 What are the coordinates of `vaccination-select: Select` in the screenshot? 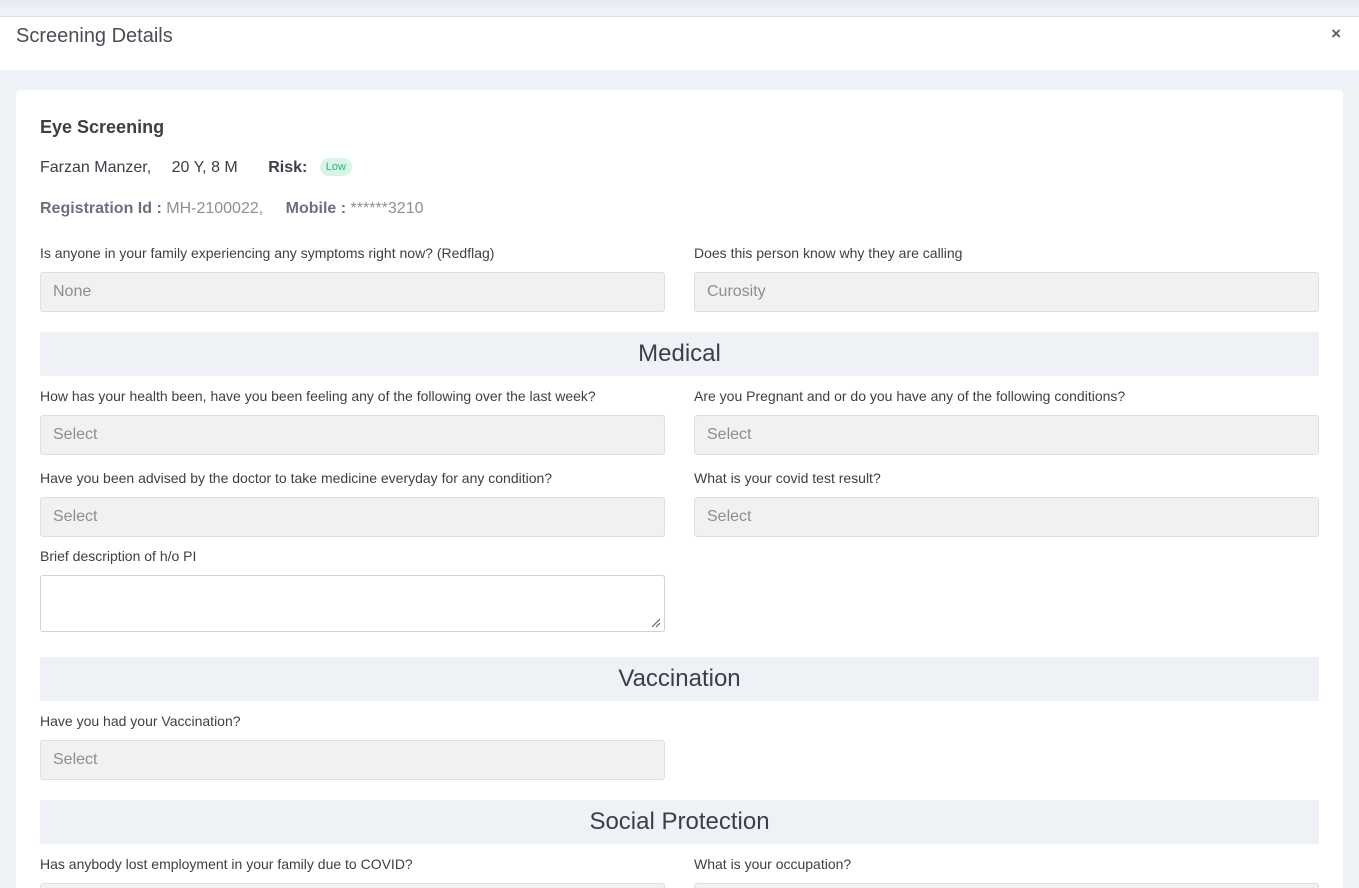 It's located at (352, 760).